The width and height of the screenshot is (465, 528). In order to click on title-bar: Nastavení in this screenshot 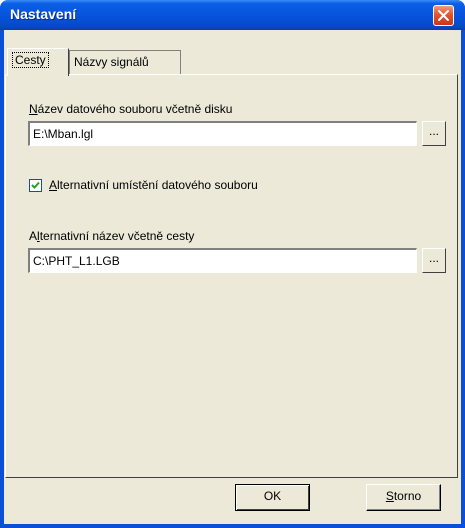, I will do `click(232, 15)`.